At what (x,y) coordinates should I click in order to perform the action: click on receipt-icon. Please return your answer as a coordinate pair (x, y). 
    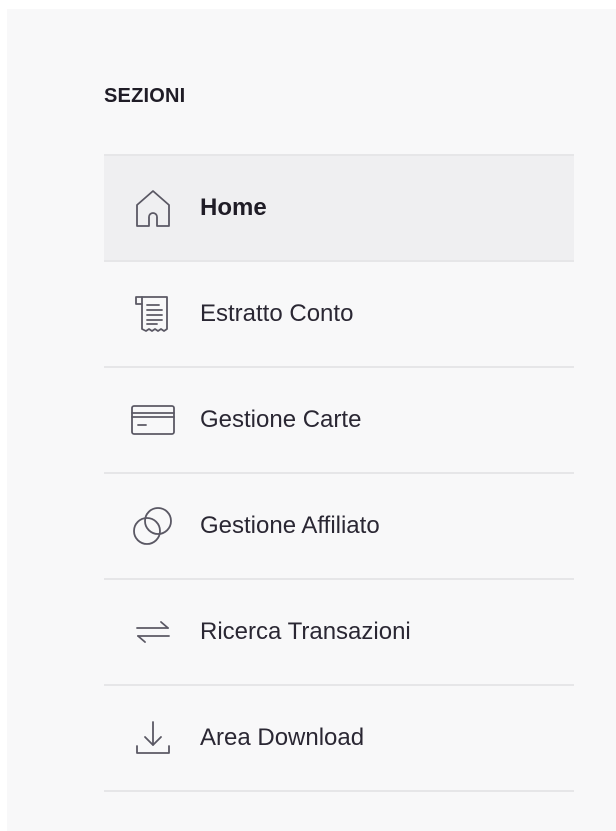
    Looking at the image, I should click on (153, 314).